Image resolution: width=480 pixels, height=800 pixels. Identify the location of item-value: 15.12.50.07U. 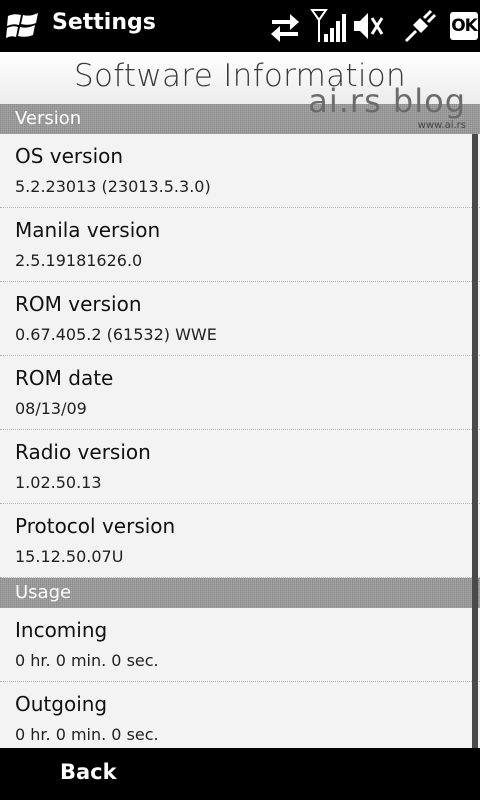
(69, 556).